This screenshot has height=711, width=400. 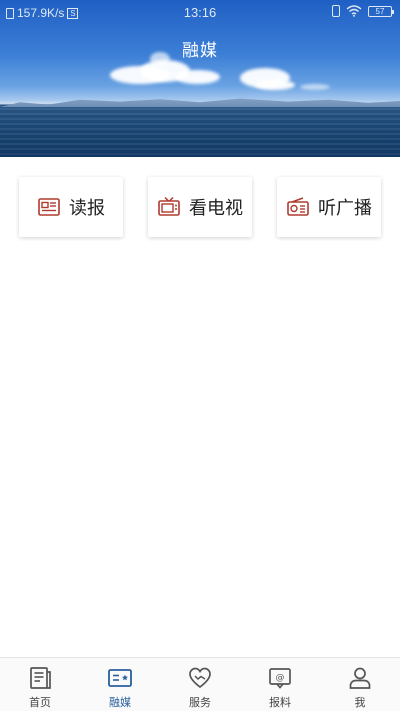 I want to click on report-chat-icon: @, so click(x=280, y=678).